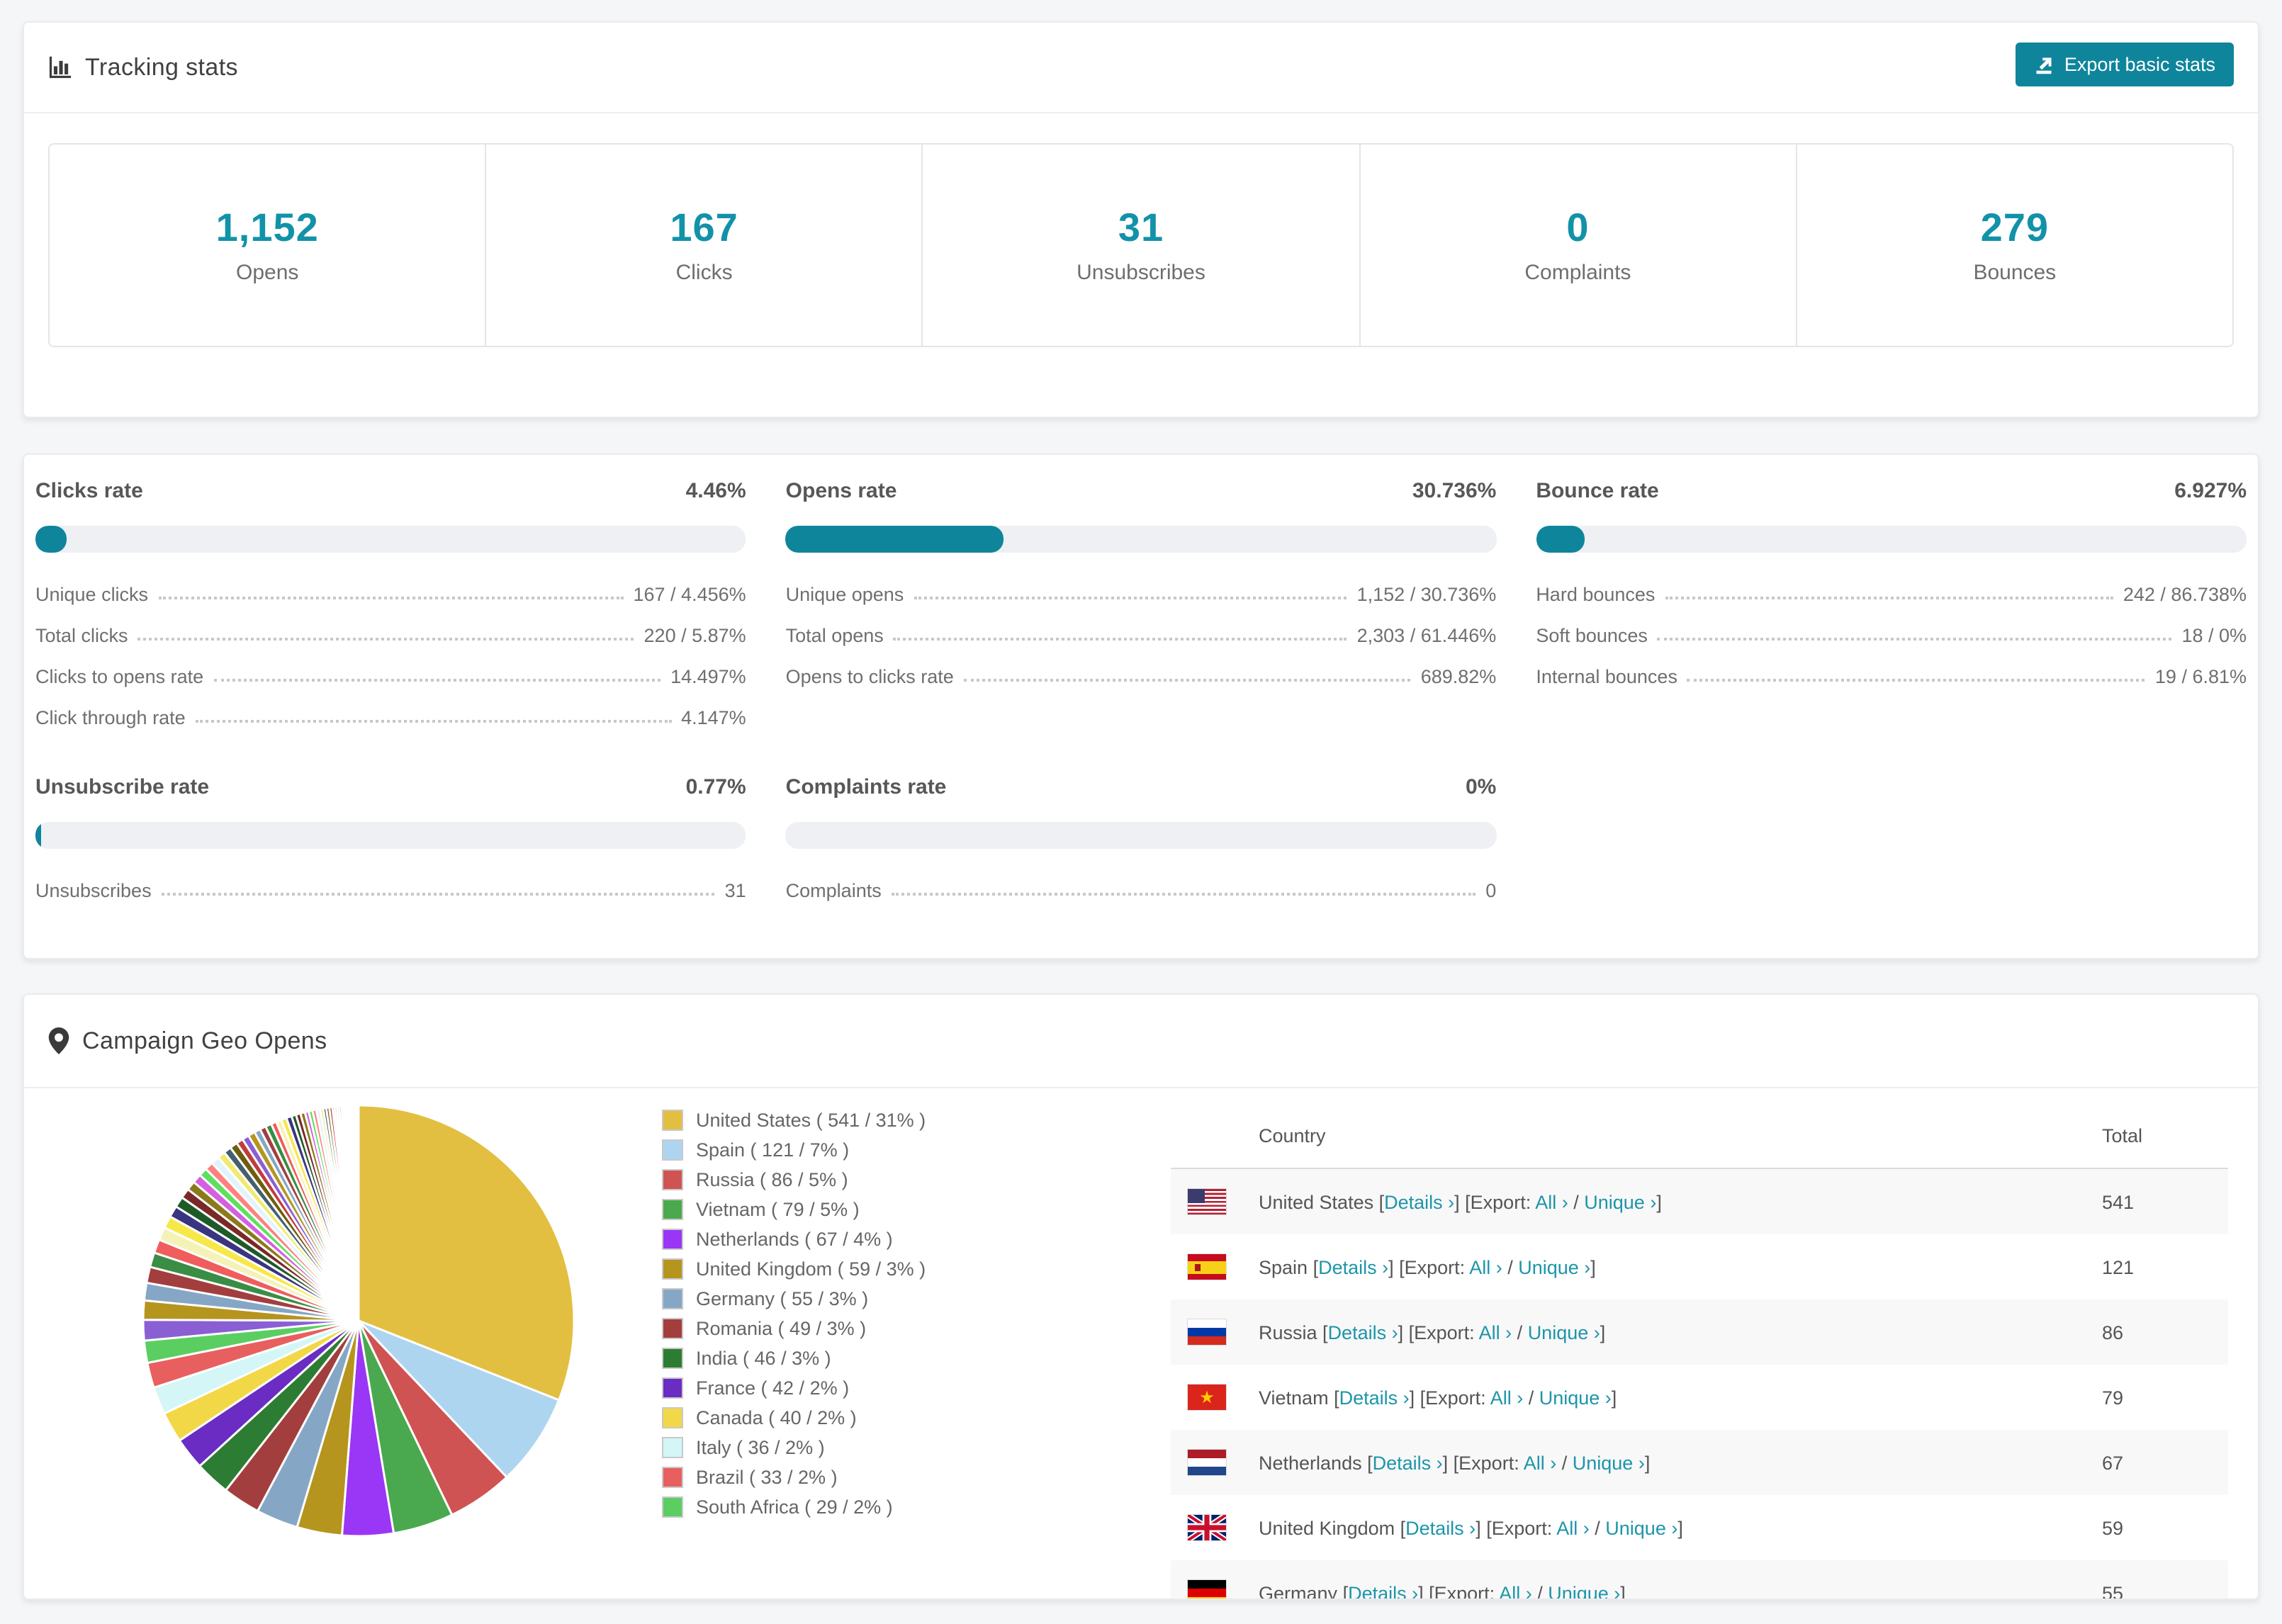 This screenshot has height=1624, width=2282. I want to click on bar-chart-icon, so click(60, 67).